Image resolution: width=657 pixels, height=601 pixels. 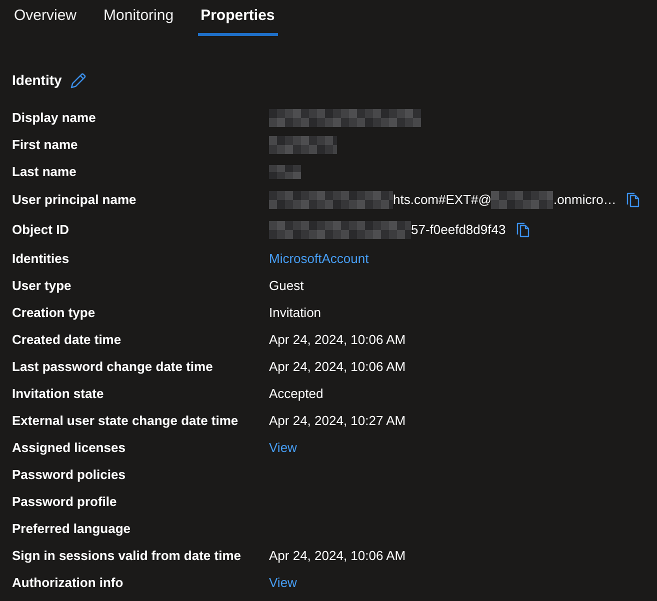 What do you see at coordinates (296, 393) in the screenshot?
I see `property-value: Accepted` at bounding box center [296, 393].